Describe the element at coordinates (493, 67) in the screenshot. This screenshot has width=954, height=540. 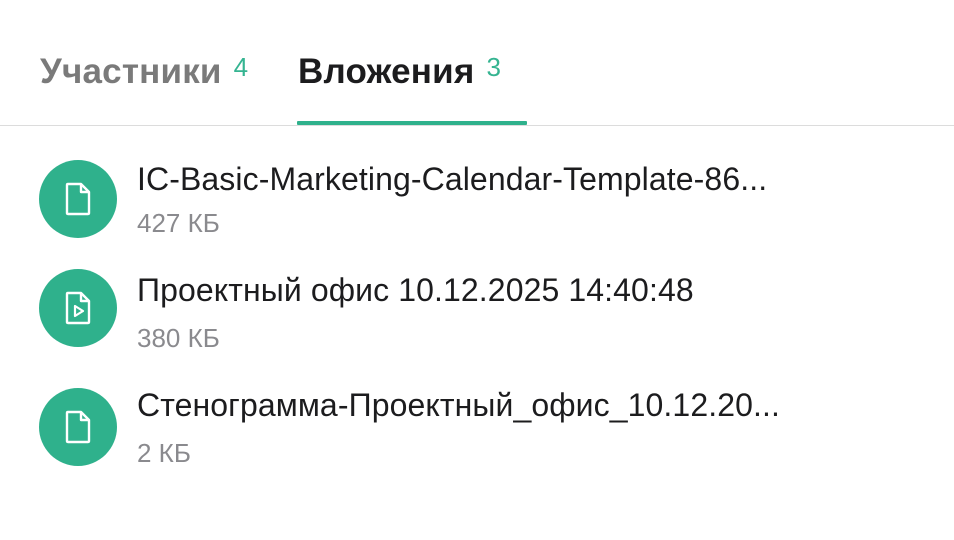
I see `tab-attachments-count: 3` at that location.